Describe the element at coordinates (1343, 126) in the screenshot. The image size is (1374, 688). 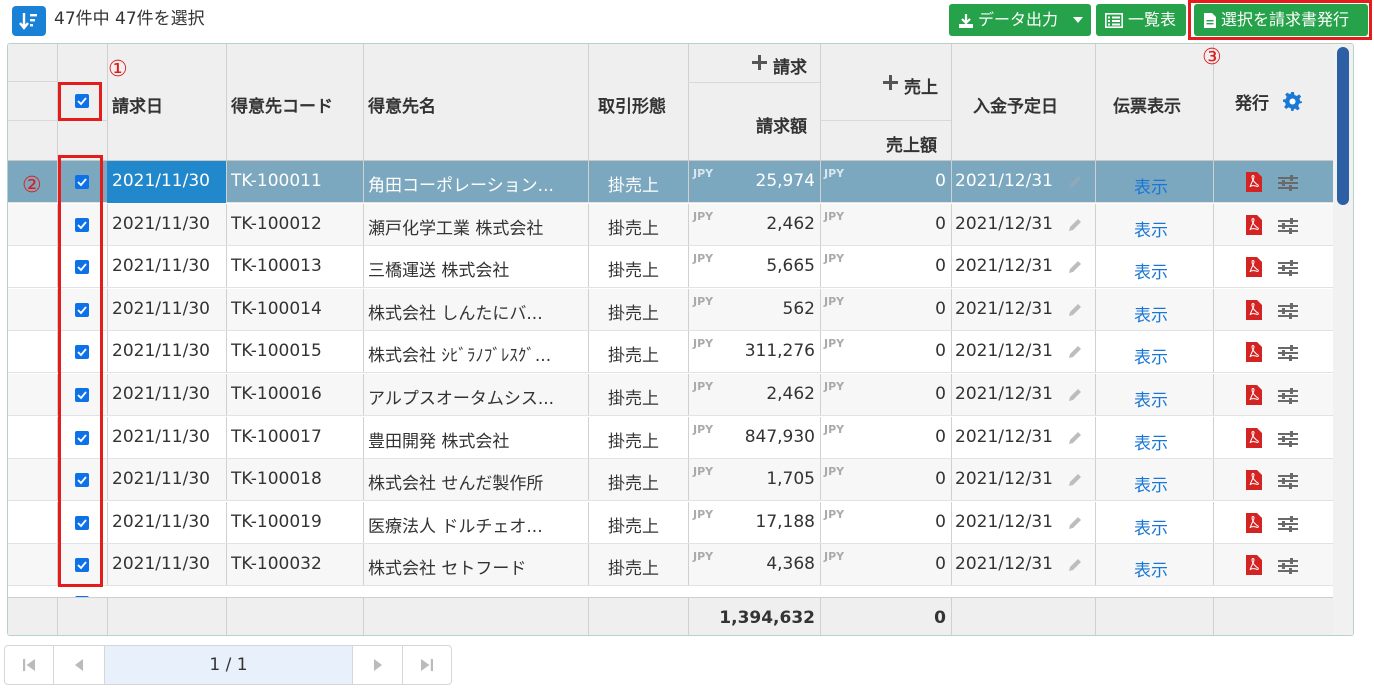
I see `scrollbar-thumb` at that location.